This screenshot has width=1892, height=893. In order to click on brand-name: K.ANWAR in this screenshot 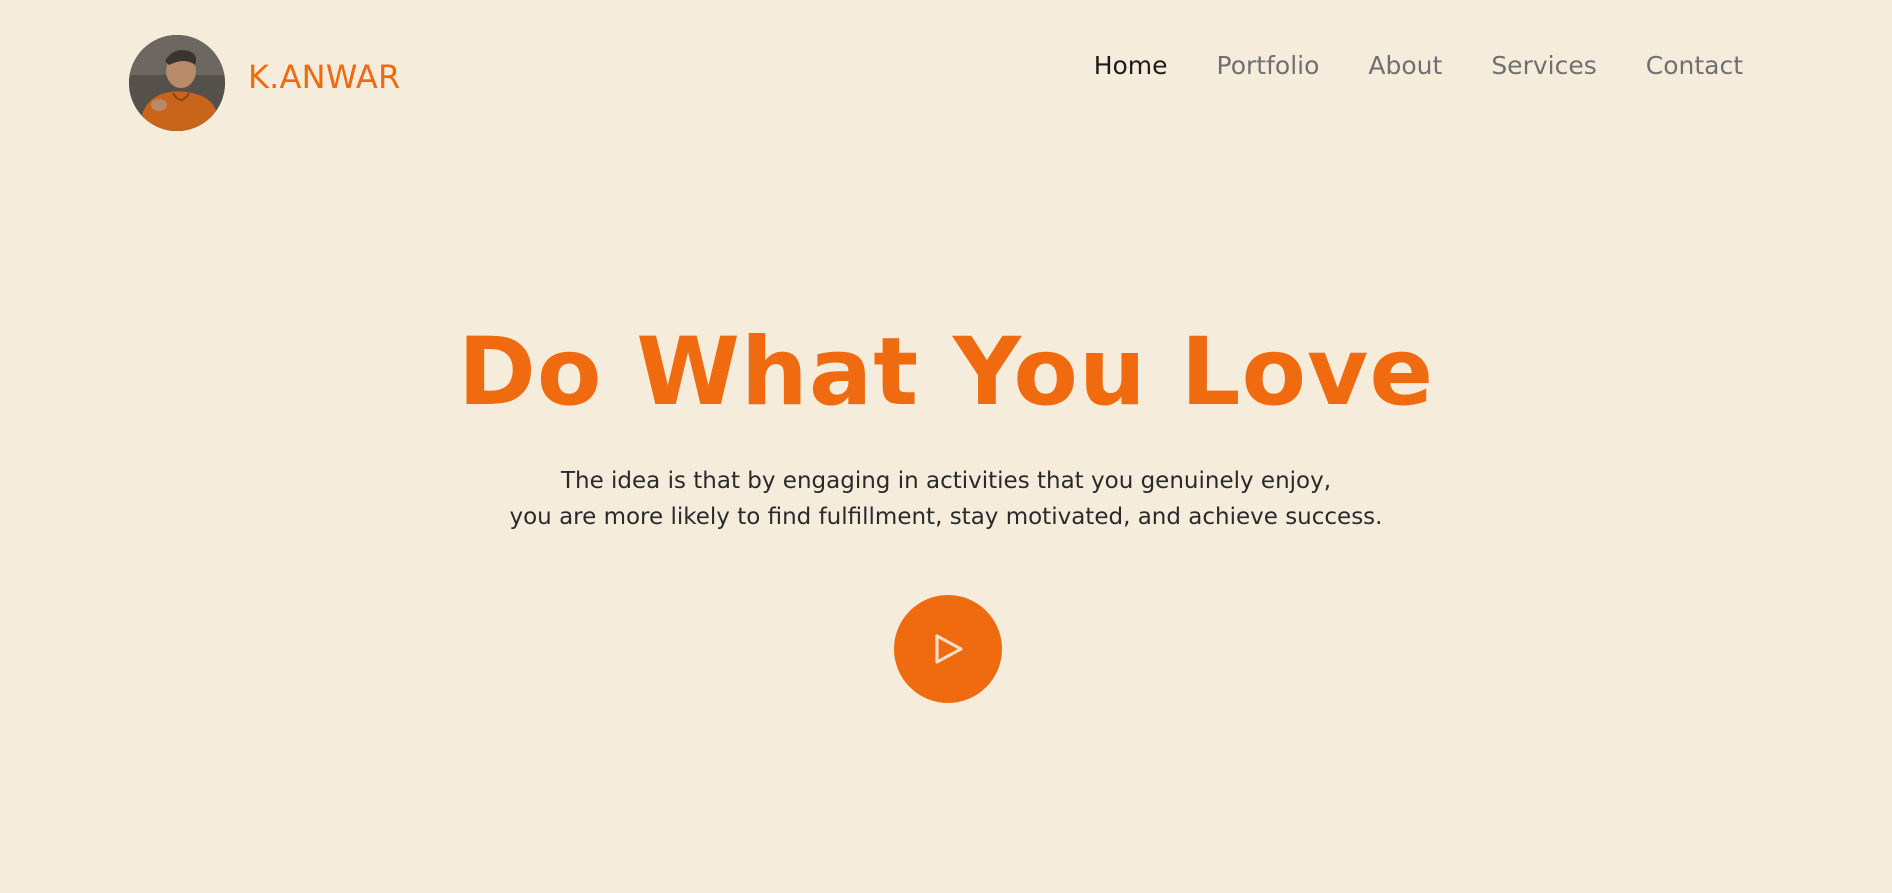, I will do `click(324, 77)`.